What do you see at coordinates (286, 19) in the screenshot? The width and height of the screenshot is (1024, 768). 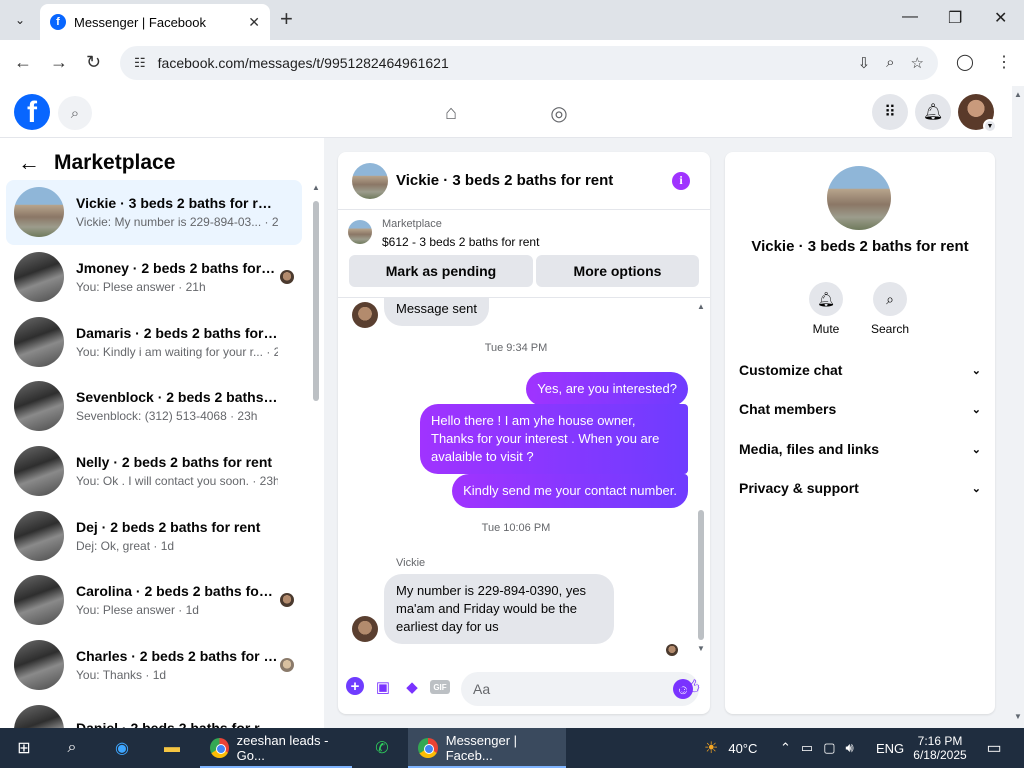 I see `new-tab-icon: +` at bounding box center [286, 19].